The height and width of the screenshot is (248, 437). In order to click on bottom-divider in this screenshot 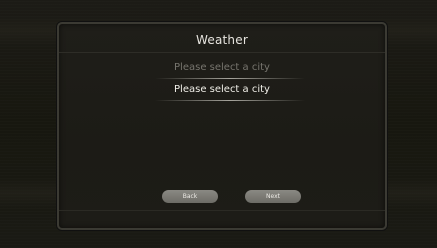, I will do `click(222, 210)`.